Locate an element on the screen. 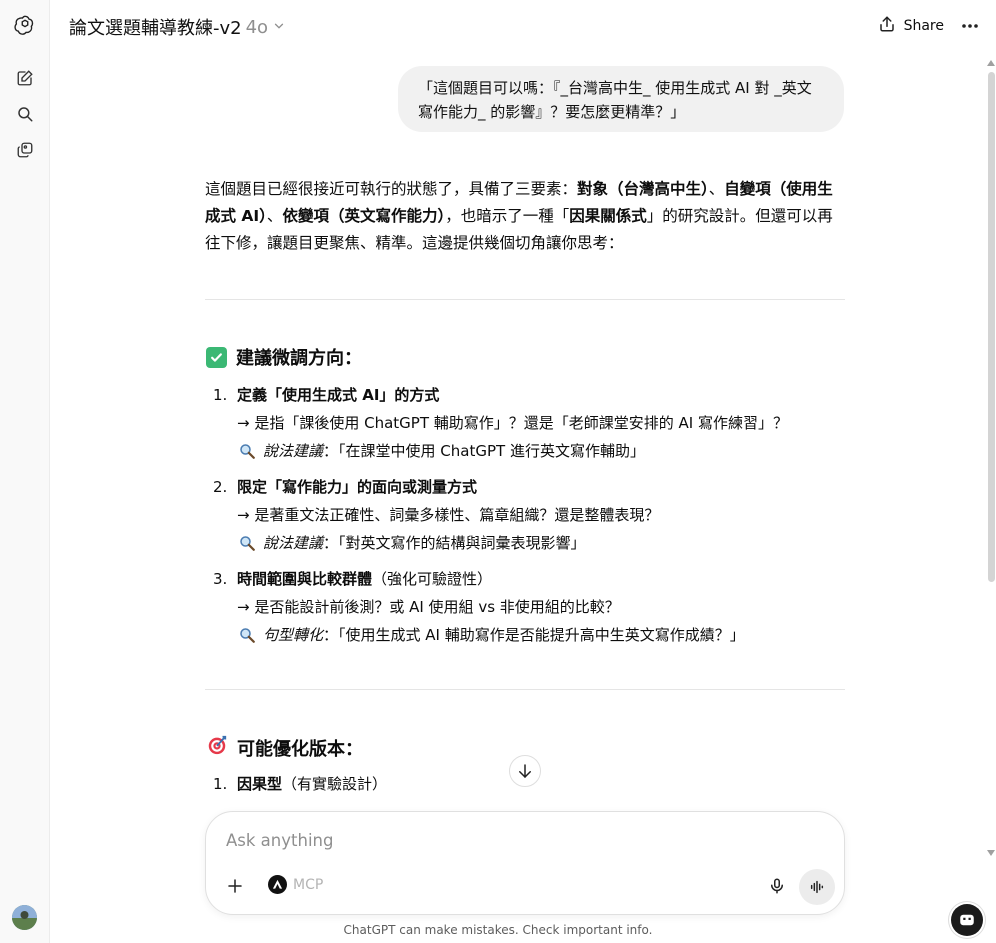 The width and height of the screenshot is (996, 943). scroll-down-arrow-icon is located at coordinates (991, 853).